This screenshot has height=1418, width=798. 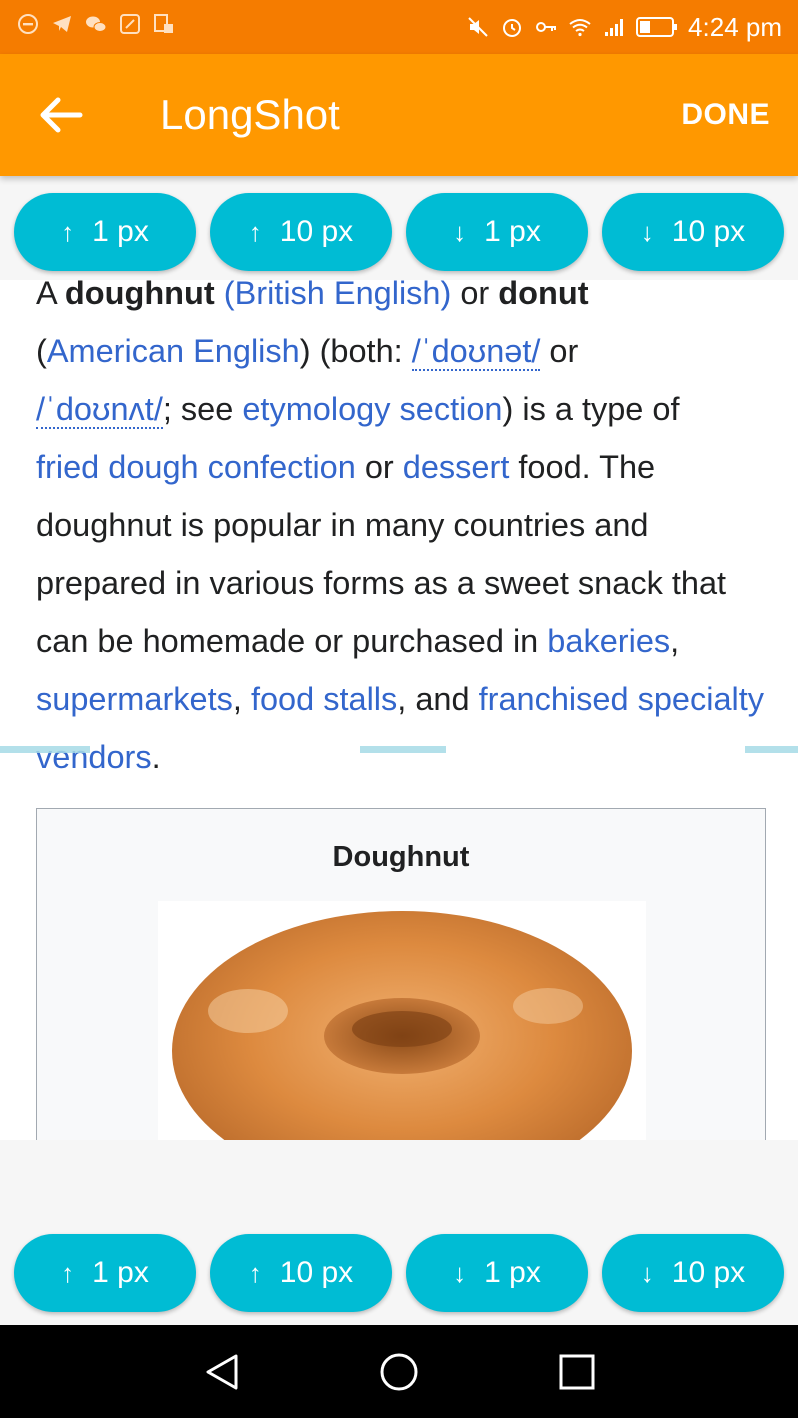 What do you see at coordinates (399, 27) in the screenshot?
I see `status-bar: 4:24 pm` at bounding box center [399, 27].